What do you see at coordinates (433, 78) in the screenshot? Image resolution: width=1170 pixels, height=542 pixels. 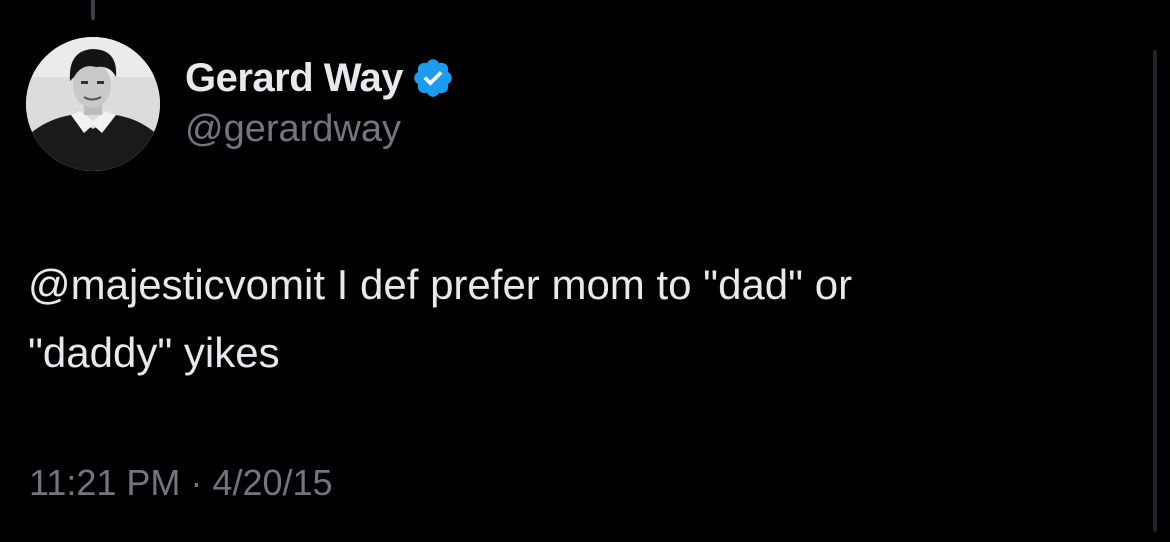 I see `verified-badge-icon` at bounding box center [433, 78].